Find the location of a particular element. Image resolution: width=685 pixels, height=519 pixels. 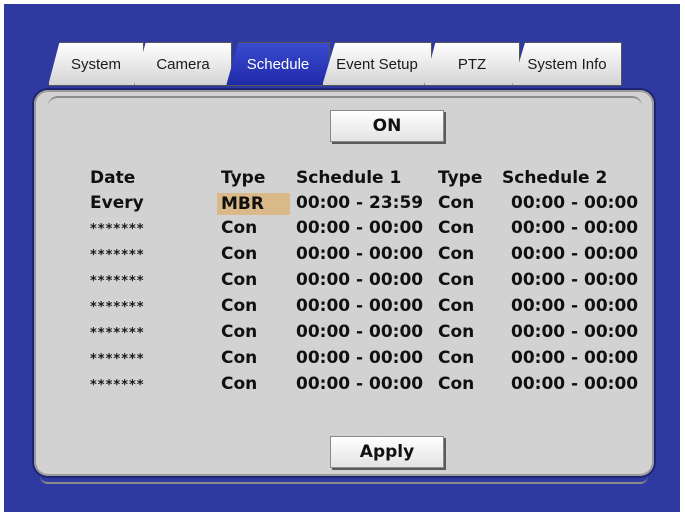

tab-system: System is located at coordinates (96, 64).